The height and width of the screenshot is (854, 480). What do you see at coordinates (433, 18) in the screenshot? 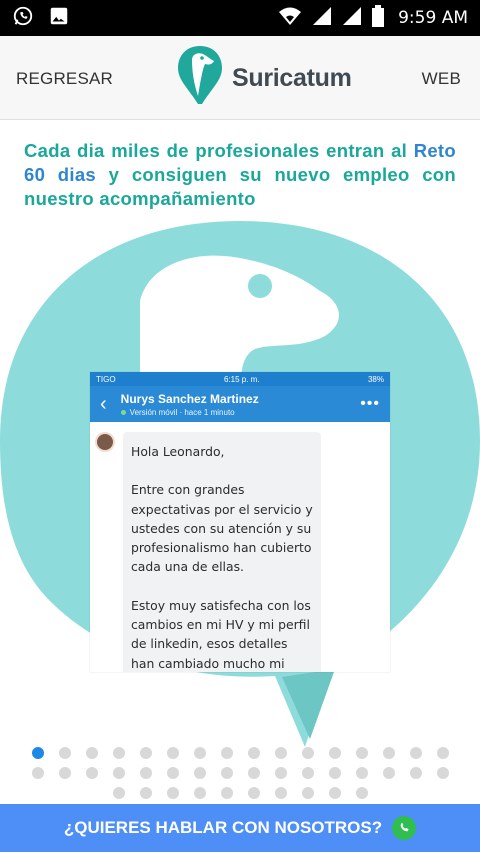
I see `status-time: 9:59 AM` at bounding box center [433, 18].